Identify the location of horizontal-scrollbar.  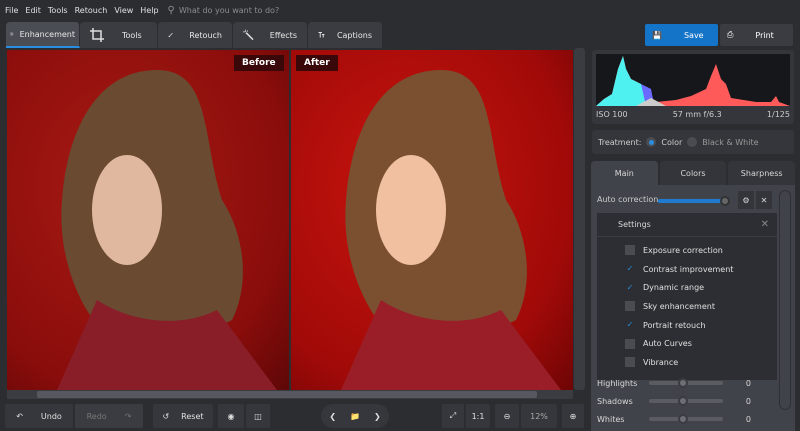
(290, 394).